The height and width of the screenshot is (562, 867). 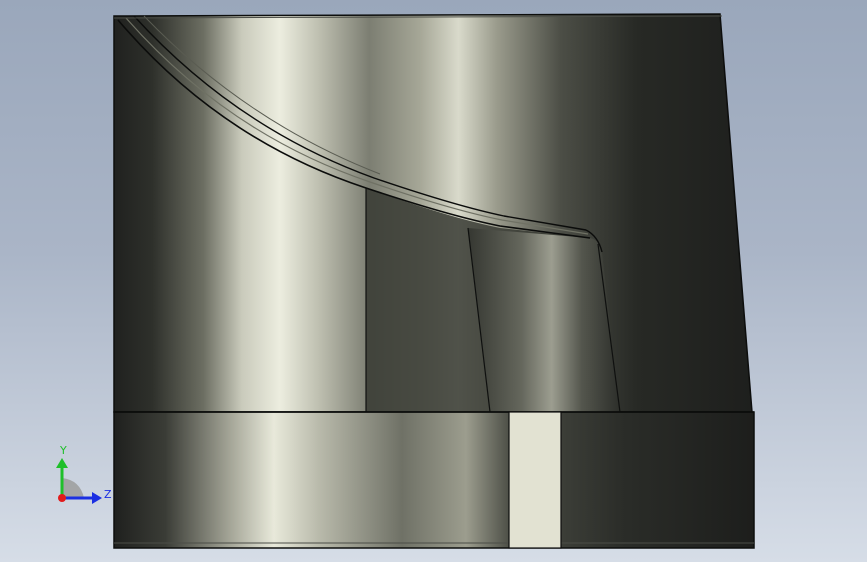 What do you see at coordinates (535, 480) in the screenshot?
I see `slot-cutout` at bounding box center [535, 480].